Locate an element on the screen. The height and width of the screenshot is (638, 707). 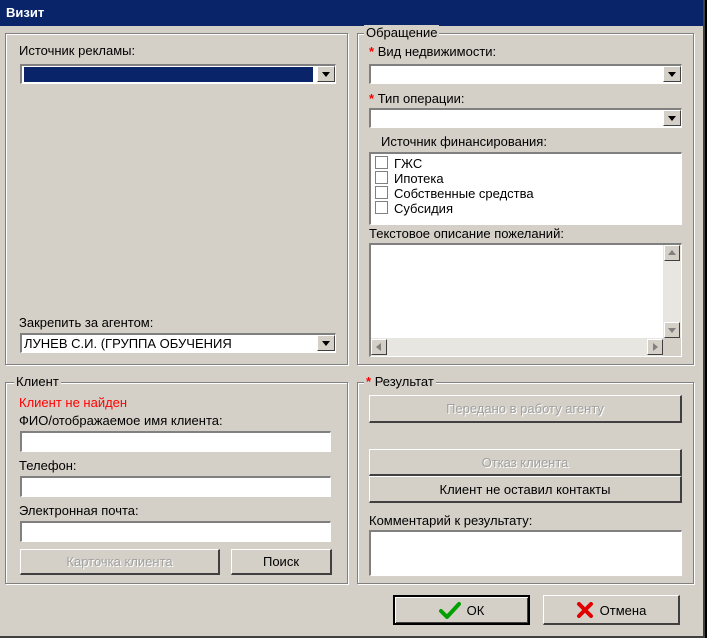
result-legend: * Результат is located at coordinates (400, 381).